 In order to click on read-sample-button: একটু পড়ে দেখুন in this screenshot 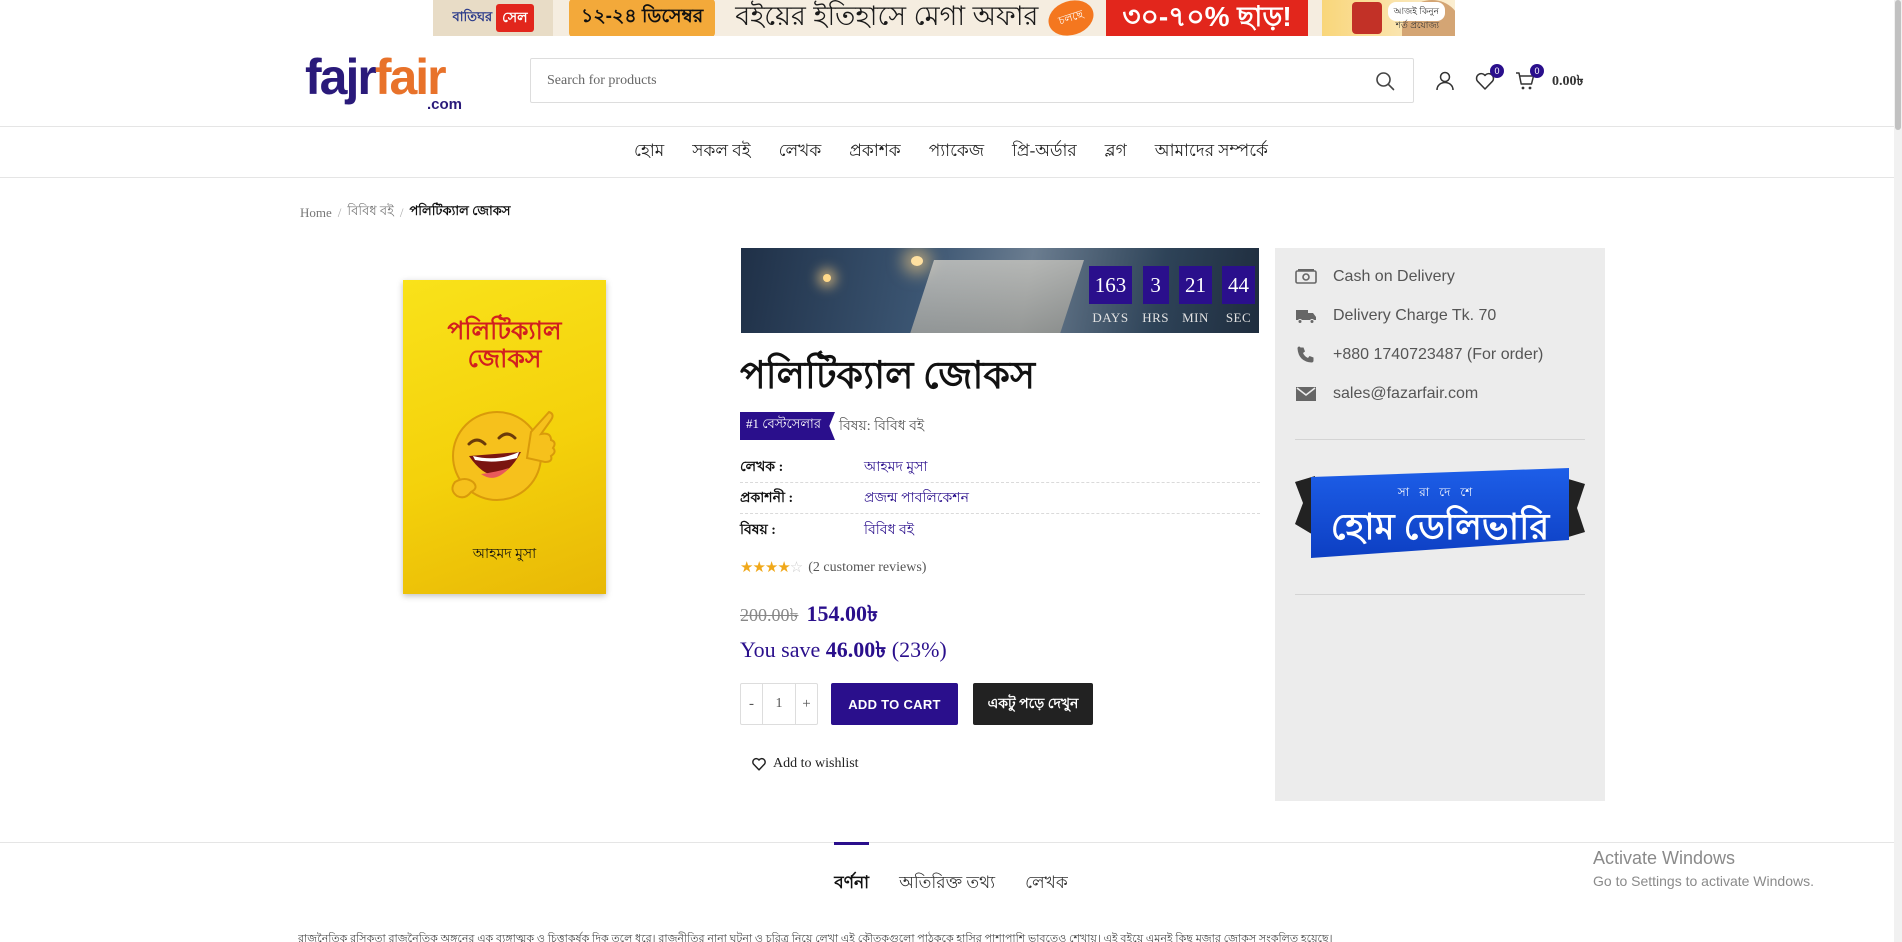, I will do `click(1033, 704)`.